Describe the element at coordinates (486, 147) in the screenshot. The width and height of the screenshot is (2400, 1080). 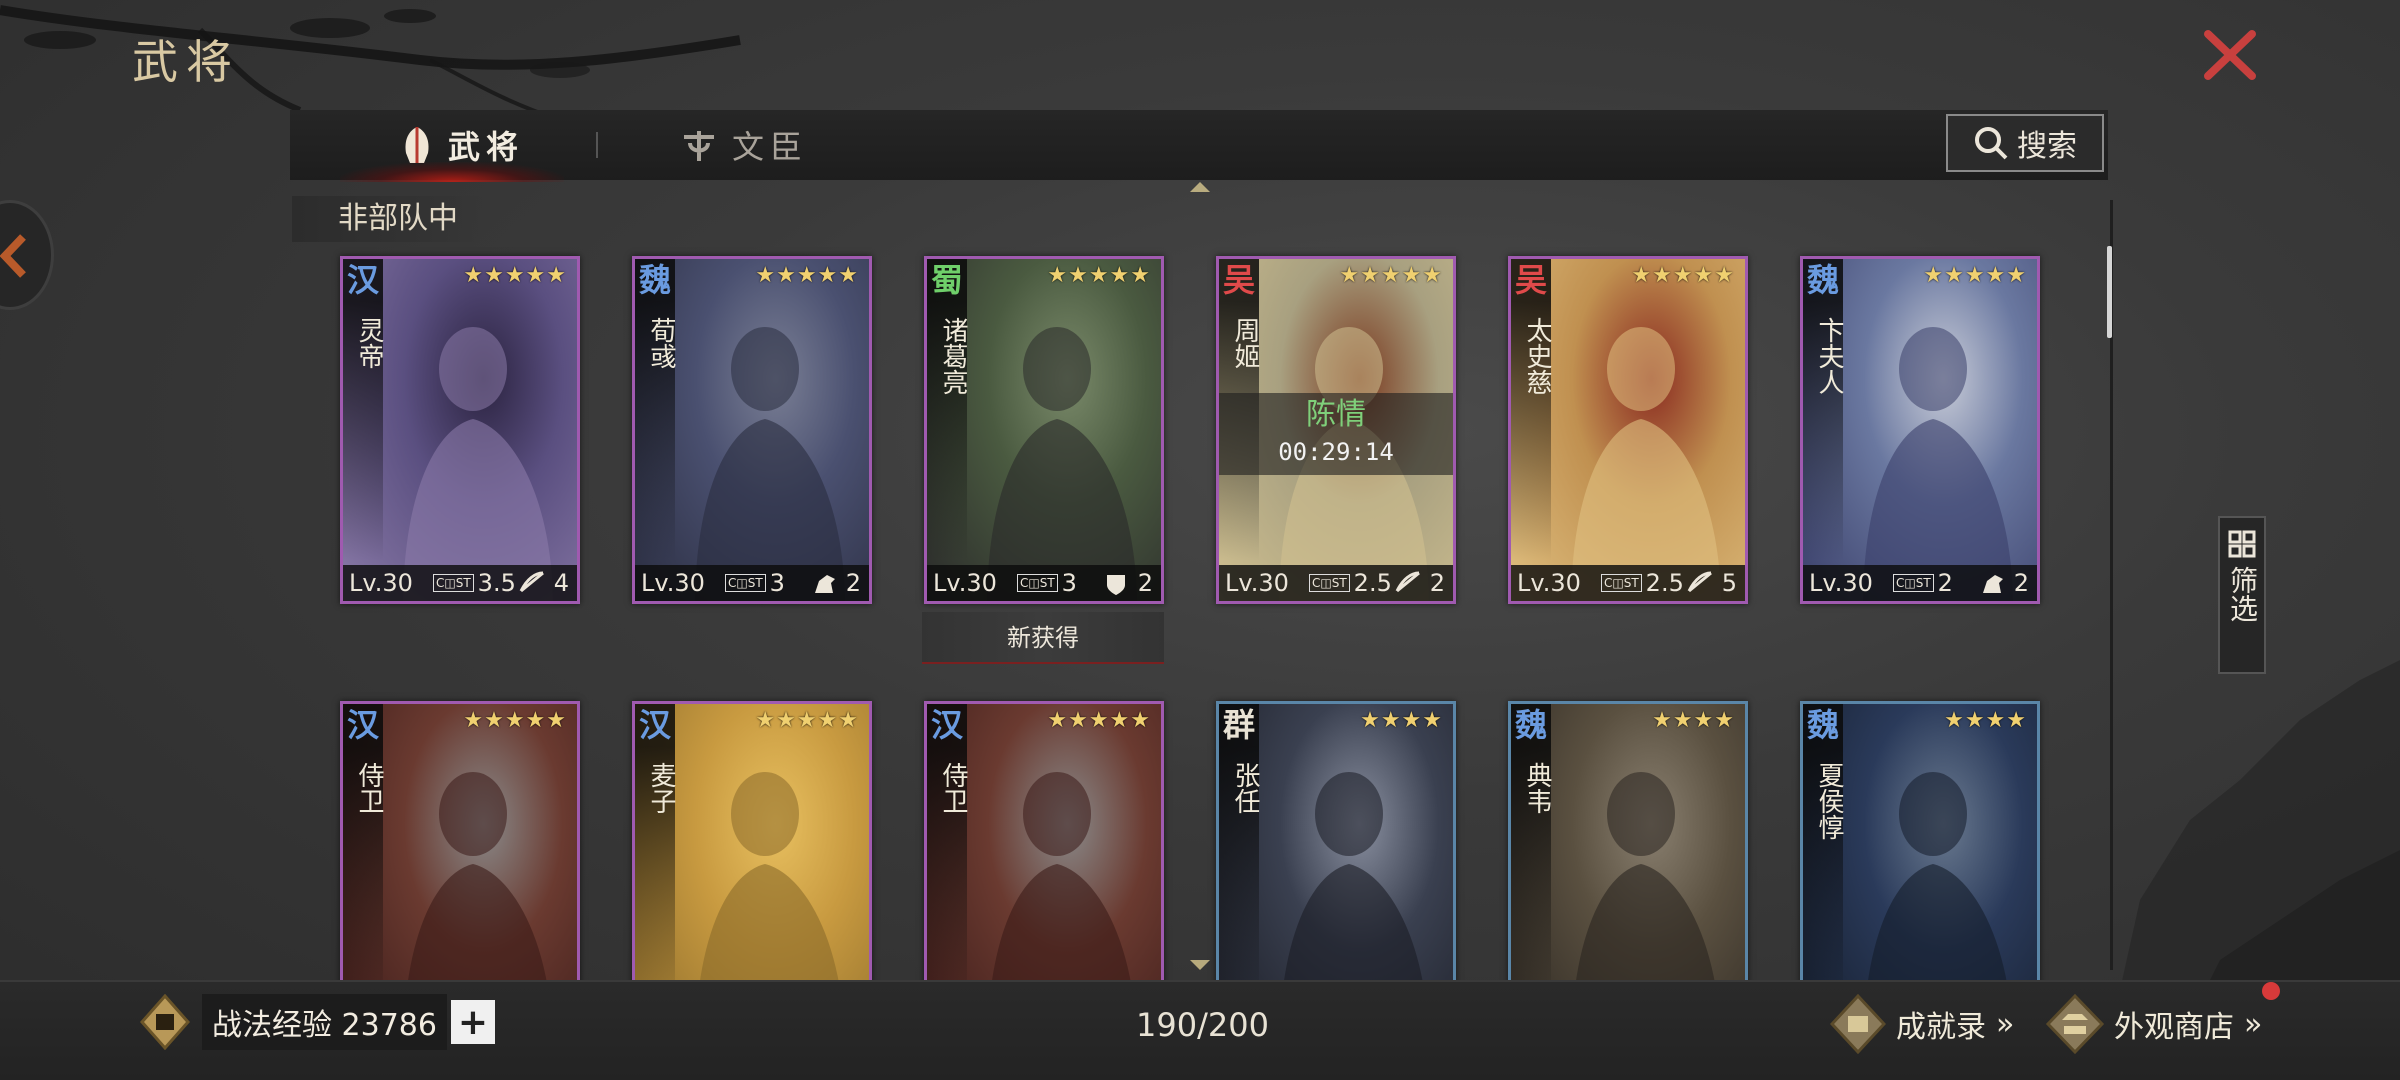
I see `tab-generals-label: 武将` at that location.